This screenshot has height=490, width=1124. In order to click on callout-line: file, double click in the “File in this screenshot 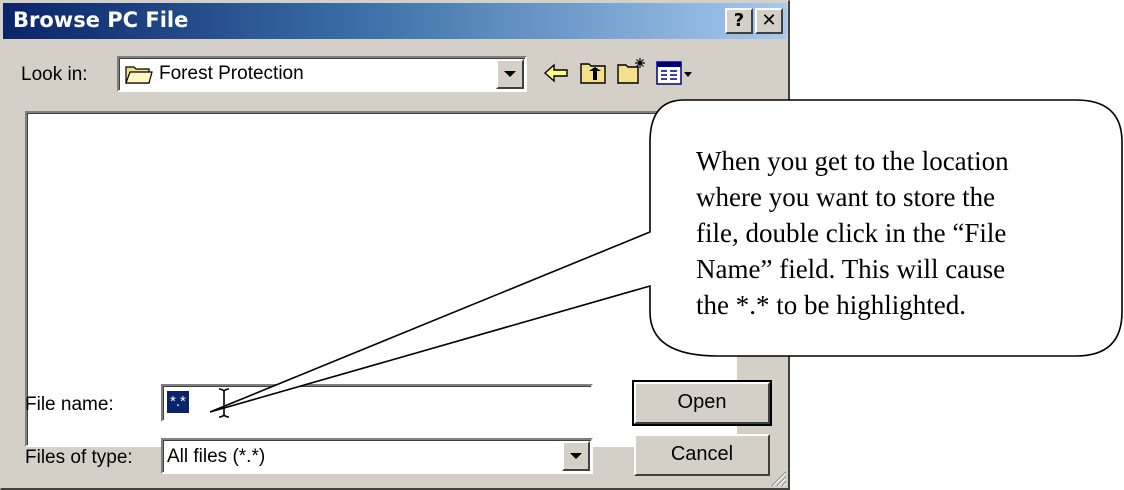, I will do `click(851, 233)`.